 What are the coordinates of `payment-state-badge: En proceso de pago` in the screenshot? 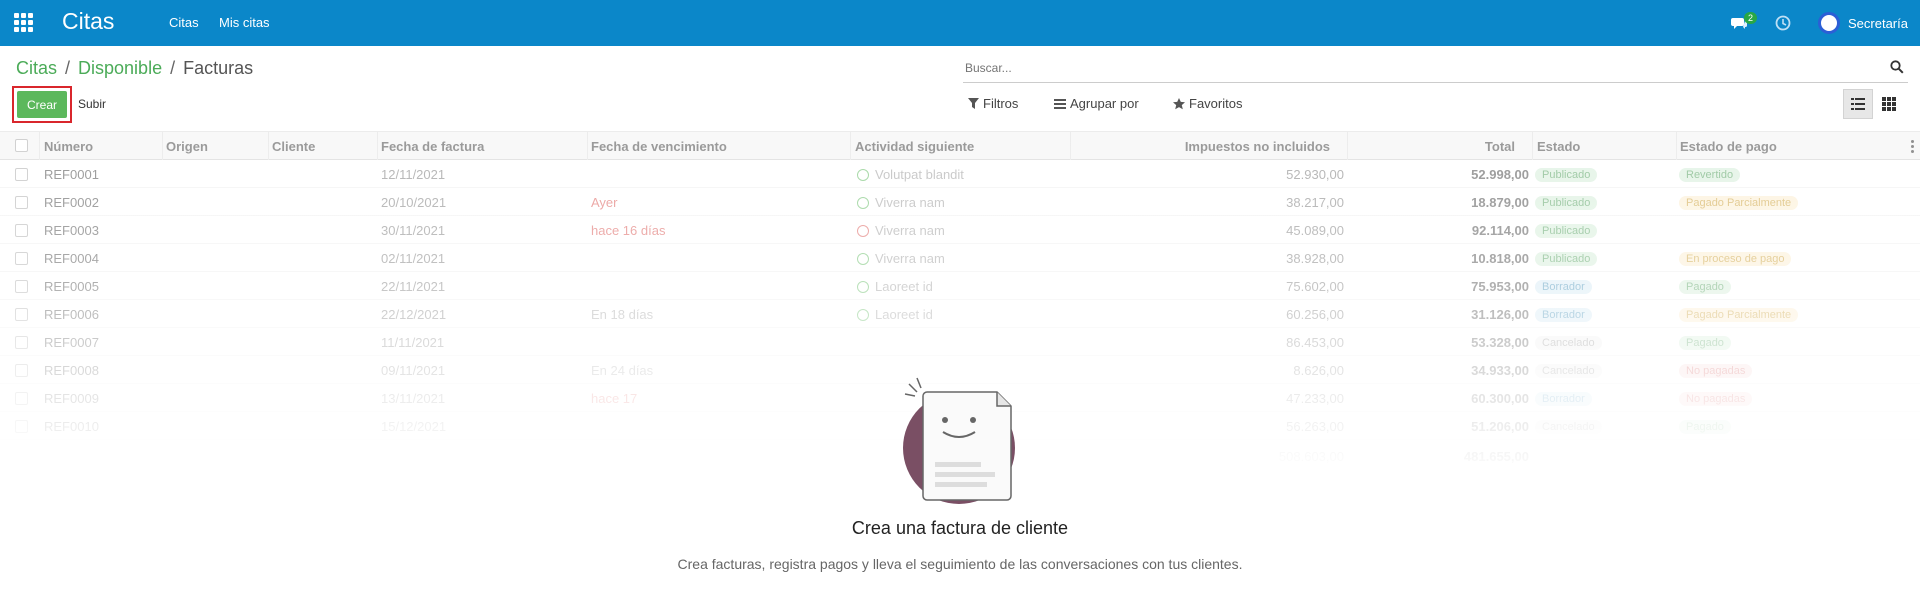 It's located at (1735, 258).